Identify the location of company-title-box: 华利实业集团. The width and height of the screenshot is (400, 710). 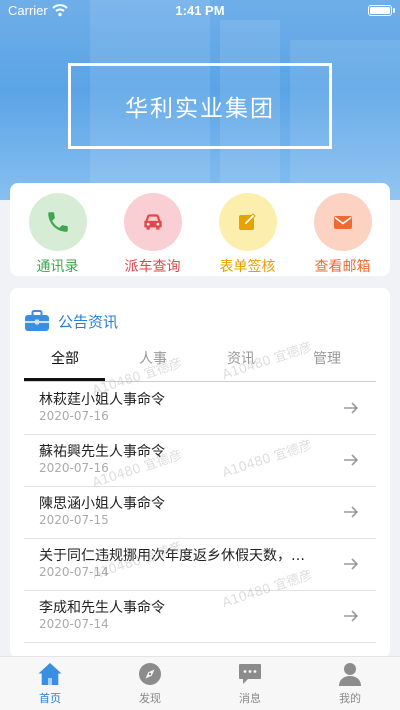
(200, 106).